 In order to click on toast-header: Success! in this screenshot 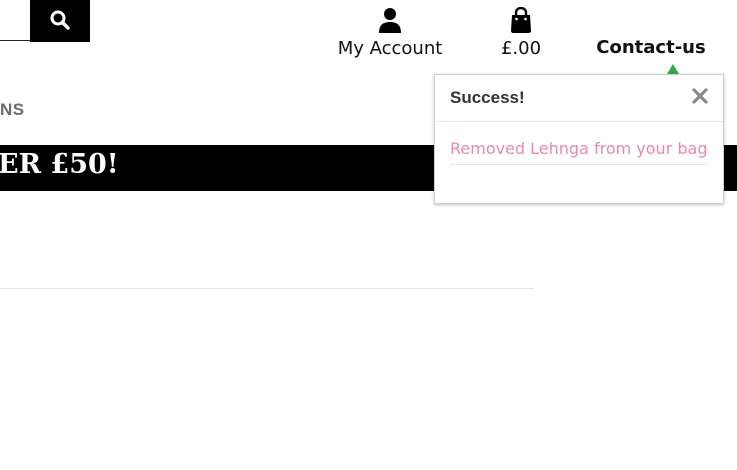, I will do `click(579, 98)`.